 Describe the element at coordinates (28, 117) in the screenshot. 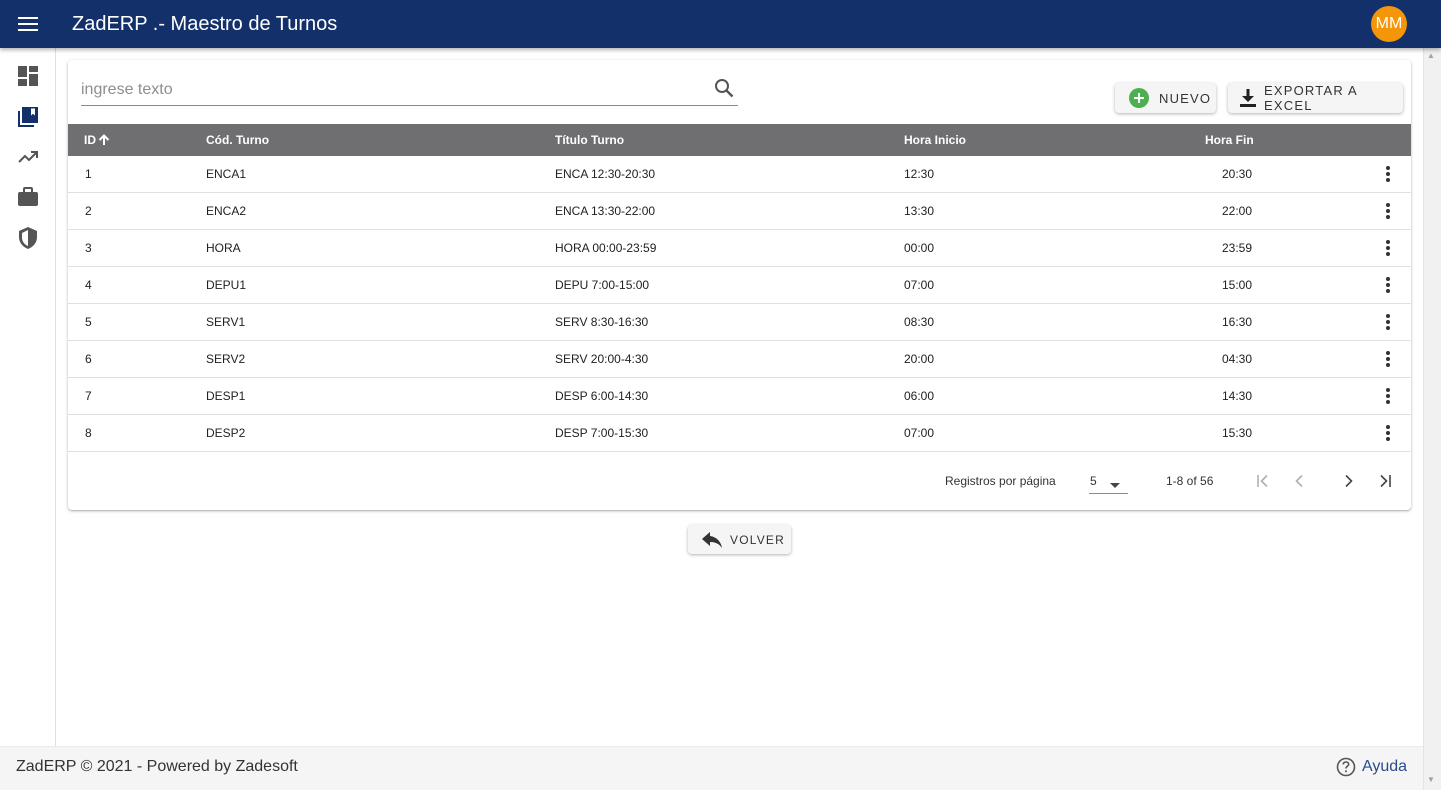

I see `library-books-icon` at that location.